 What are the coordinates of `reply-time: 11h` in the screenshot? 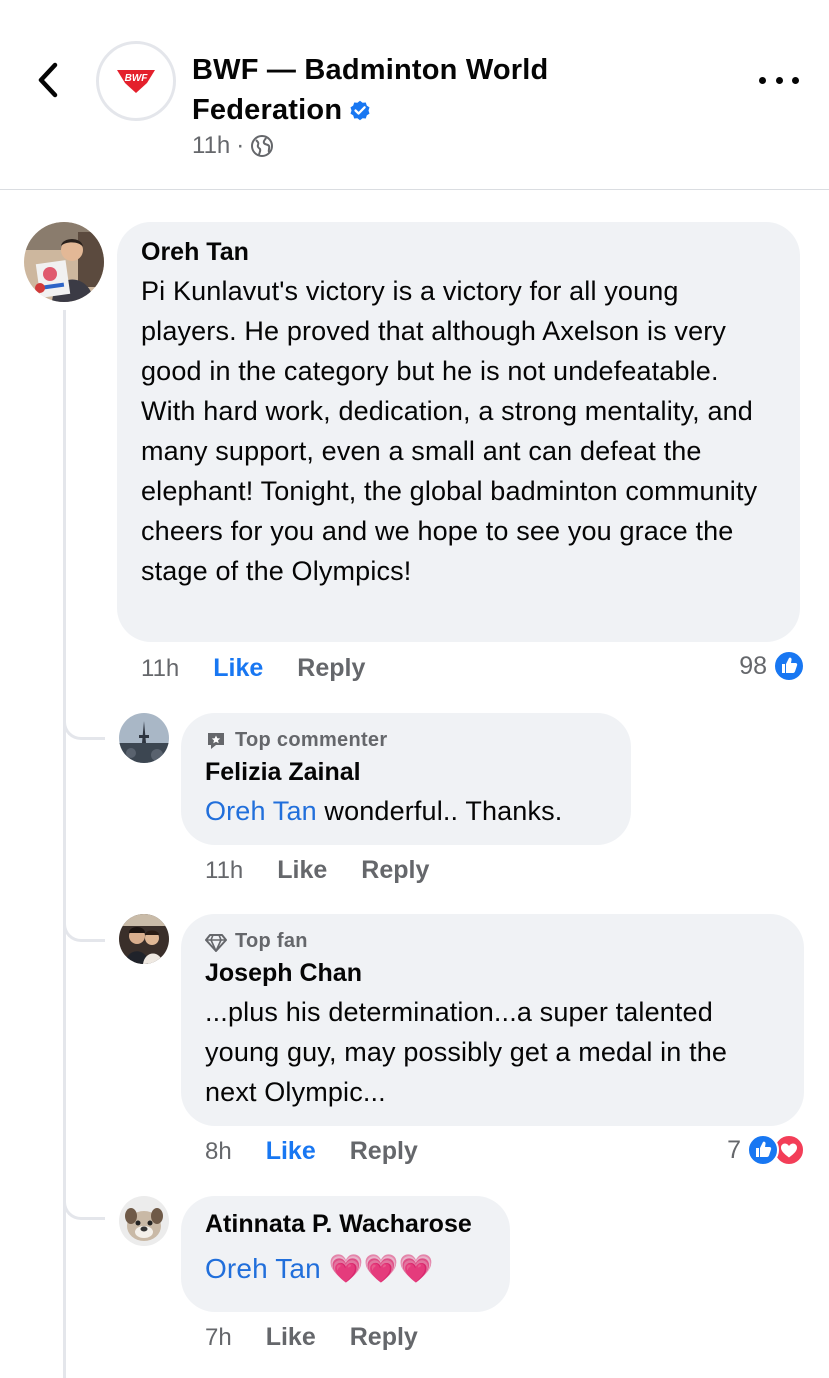 It's located at (224, 871).